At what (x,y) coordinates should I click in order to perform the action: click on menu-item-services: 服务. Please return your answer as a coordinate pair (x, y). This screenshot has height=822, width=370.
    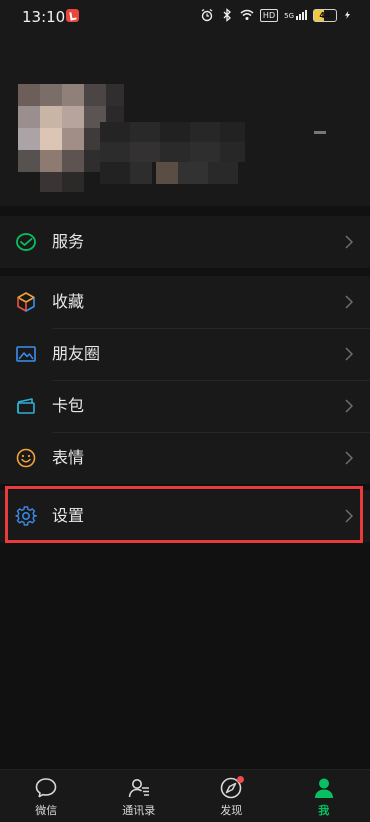
    Looking at the image, I should click on (185, 242).